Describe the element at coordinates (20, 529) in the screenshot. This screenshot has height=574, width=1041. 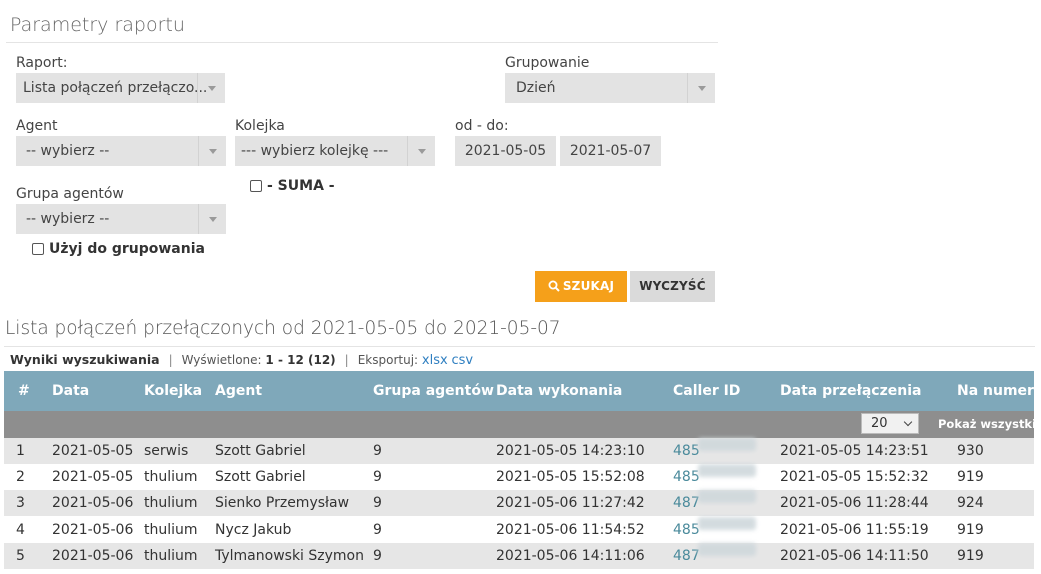
I see `row-number: 4` at that location.